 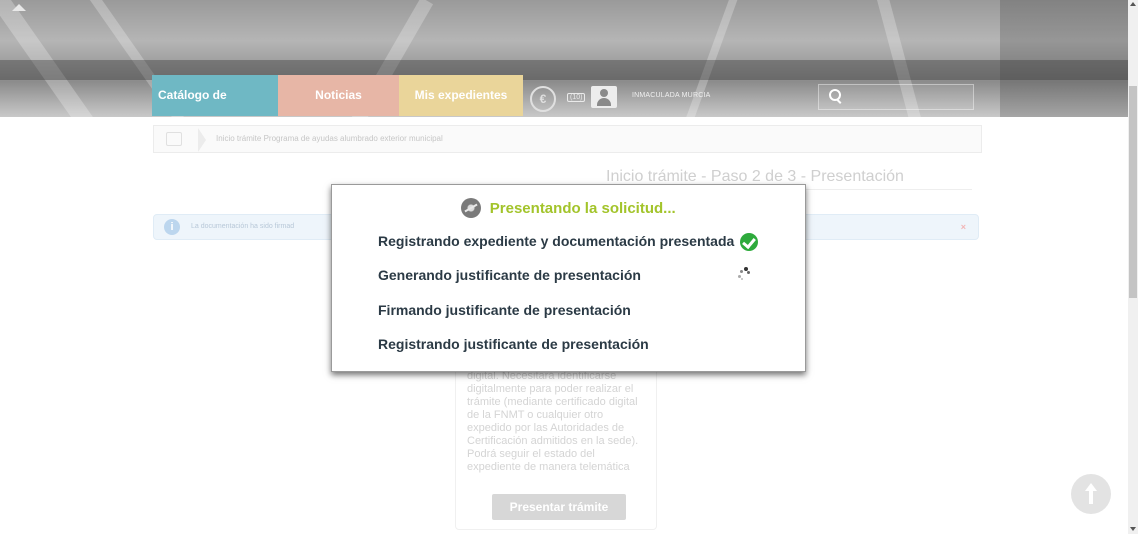 I want to click on tab-catalogo-tramites: Catálogo de trámites, so click(x=215, y=109).